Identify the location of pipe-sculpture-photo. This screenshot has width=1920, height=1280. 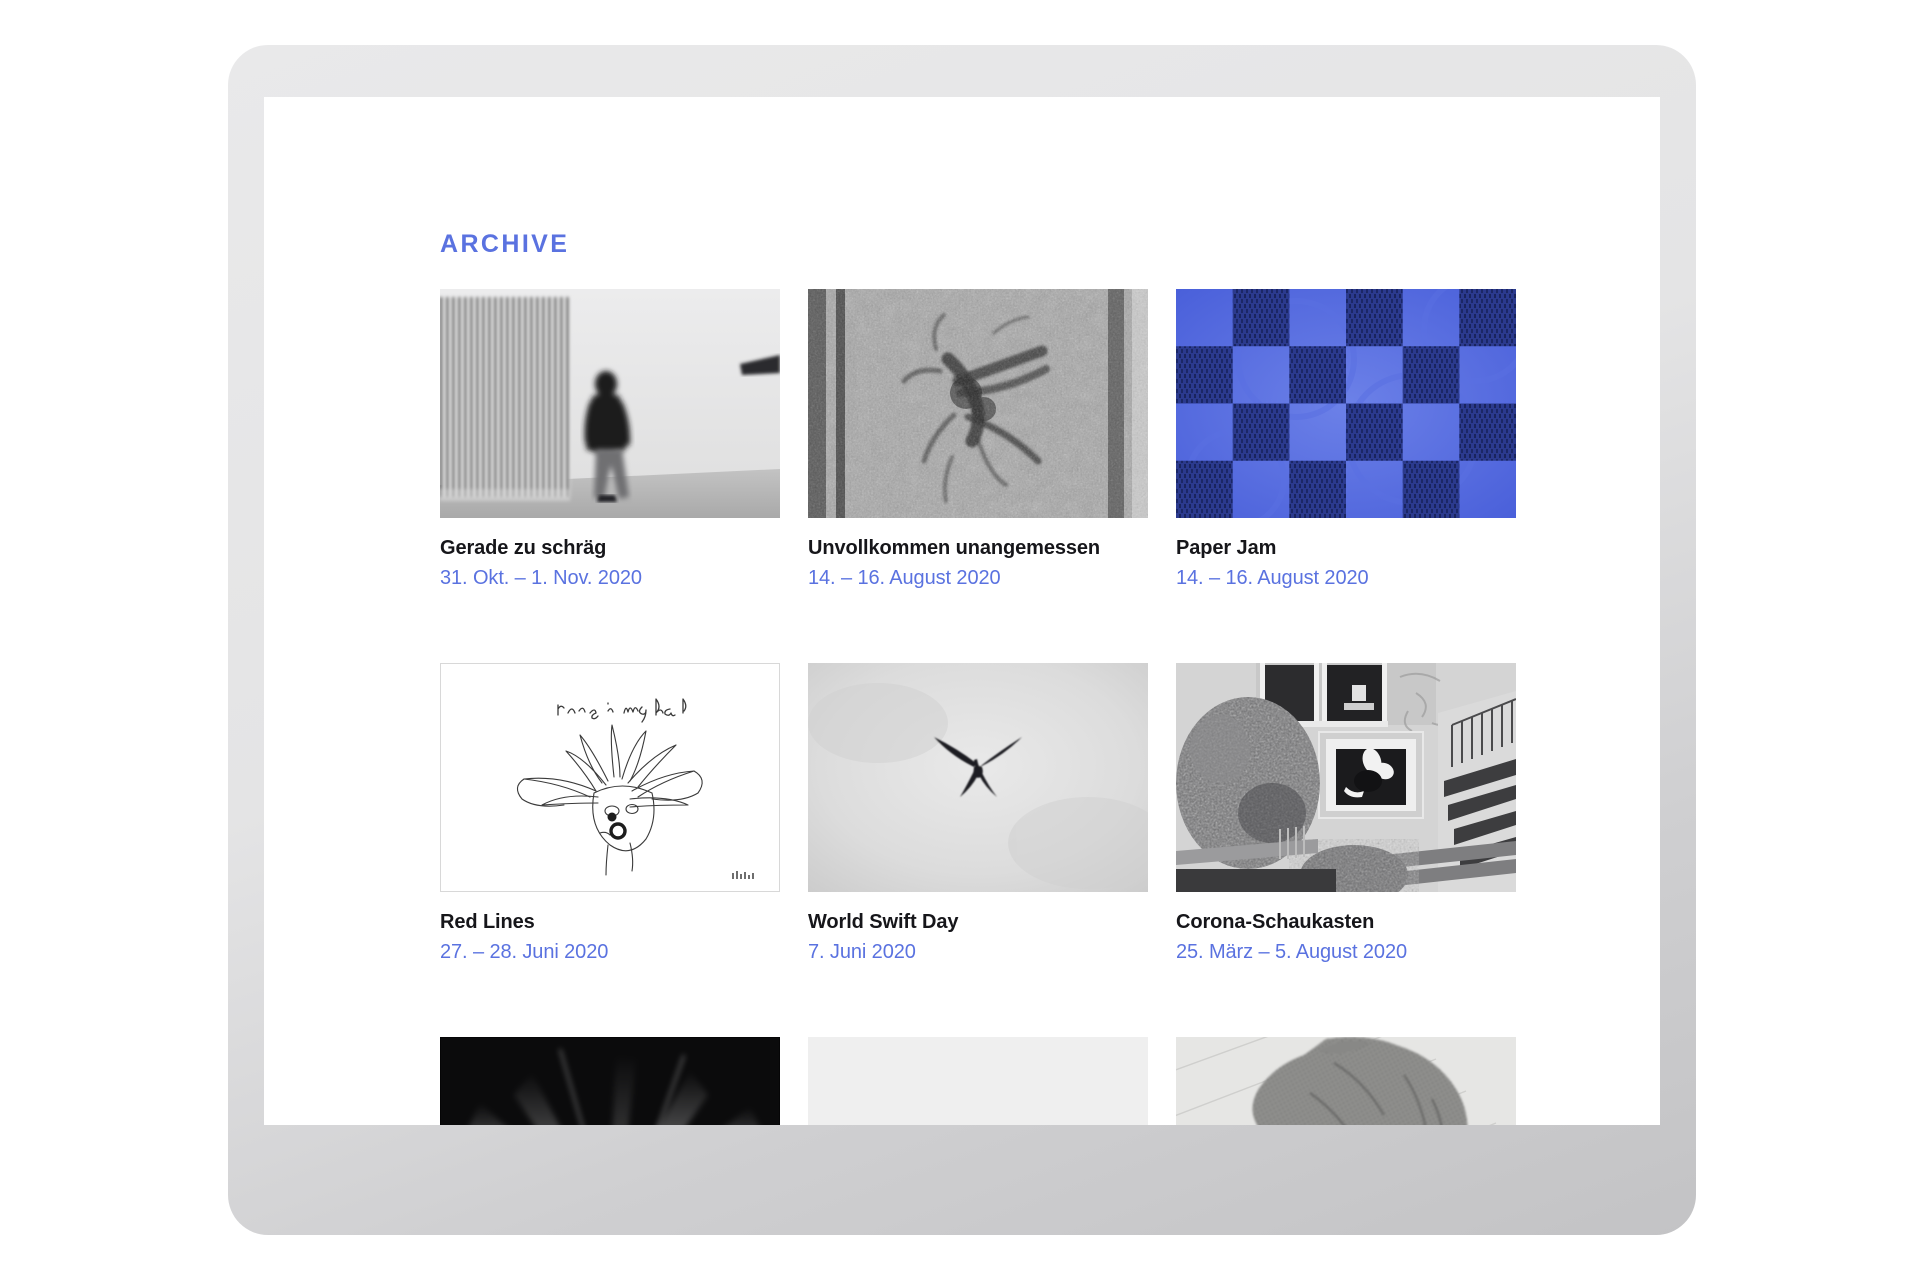
(978, 1081).